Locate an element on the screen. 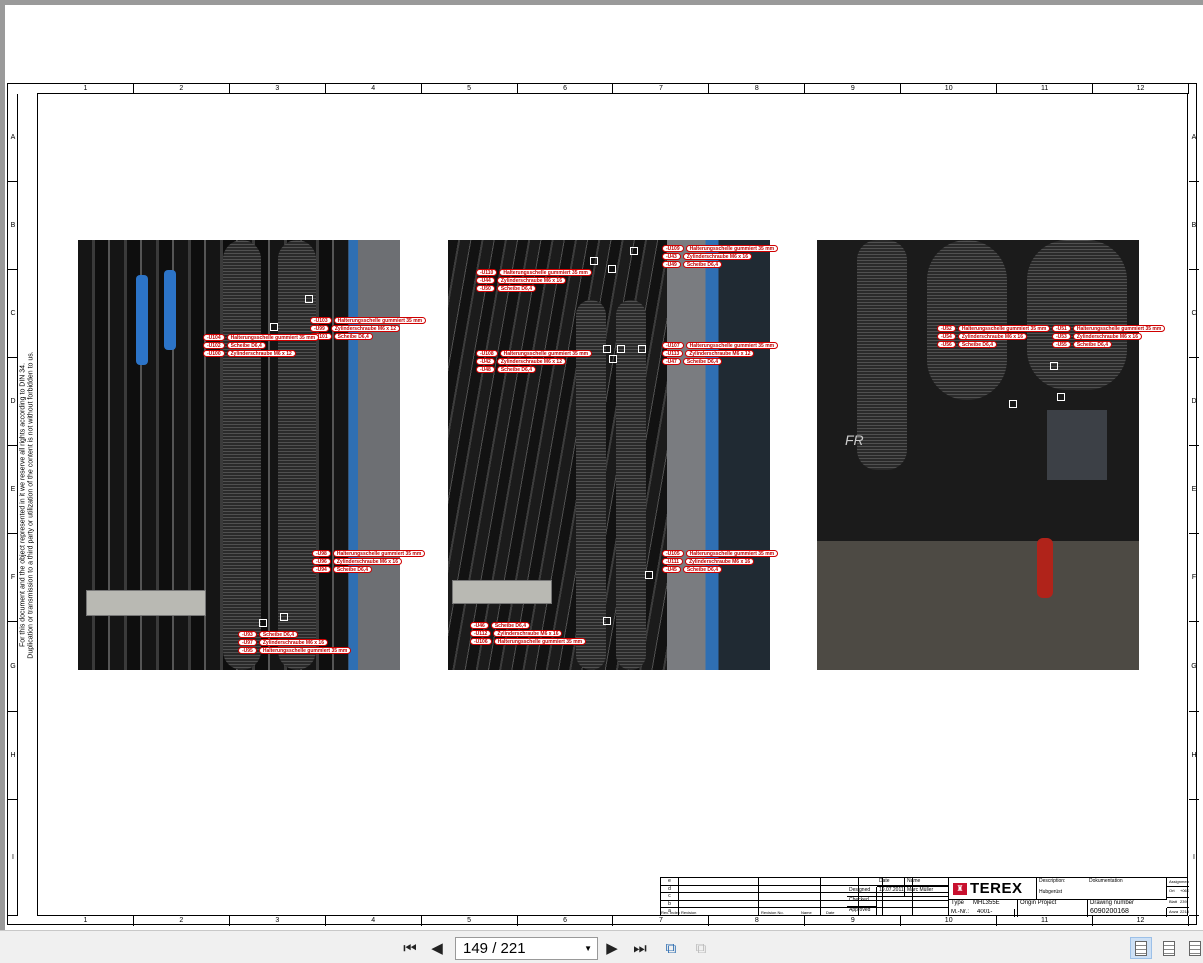 The width and height of the screenshot is (1203, 963). callout-row: -U96 Zylinderschraube M6 x 16 is located at coordinates (368, 561).